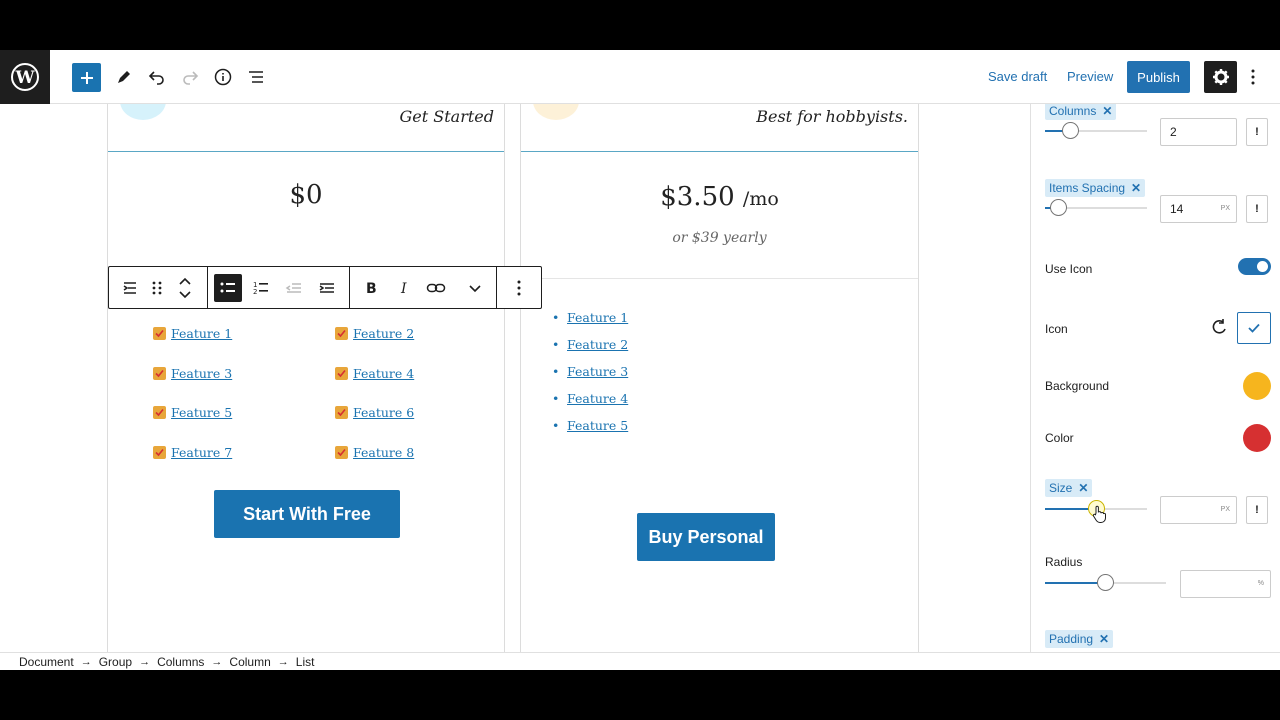  Describe the element at coordinates (1090, 76) in the screenshot. I see `preview-button: Preview` at that location.